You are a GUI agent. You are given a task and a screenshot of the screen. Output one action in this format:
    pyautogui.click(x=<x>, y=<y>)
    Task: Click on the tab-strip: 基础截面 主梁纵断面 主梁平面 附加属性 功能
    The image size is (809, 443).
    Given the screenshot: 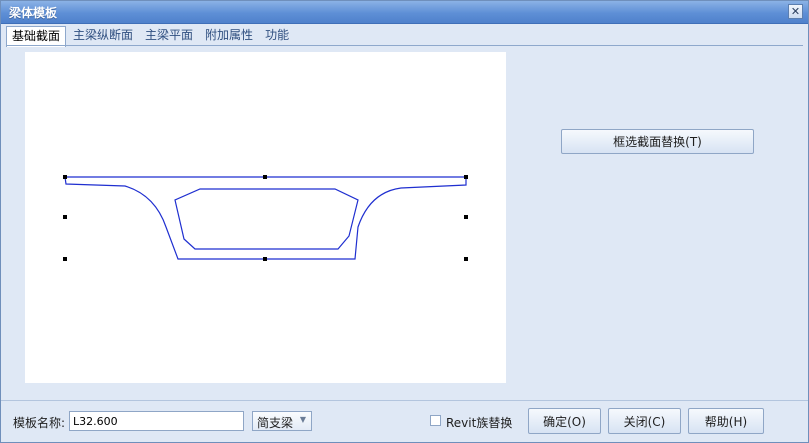 What is the action you would take?
    pyautogui.click(x=150, y=36)
    